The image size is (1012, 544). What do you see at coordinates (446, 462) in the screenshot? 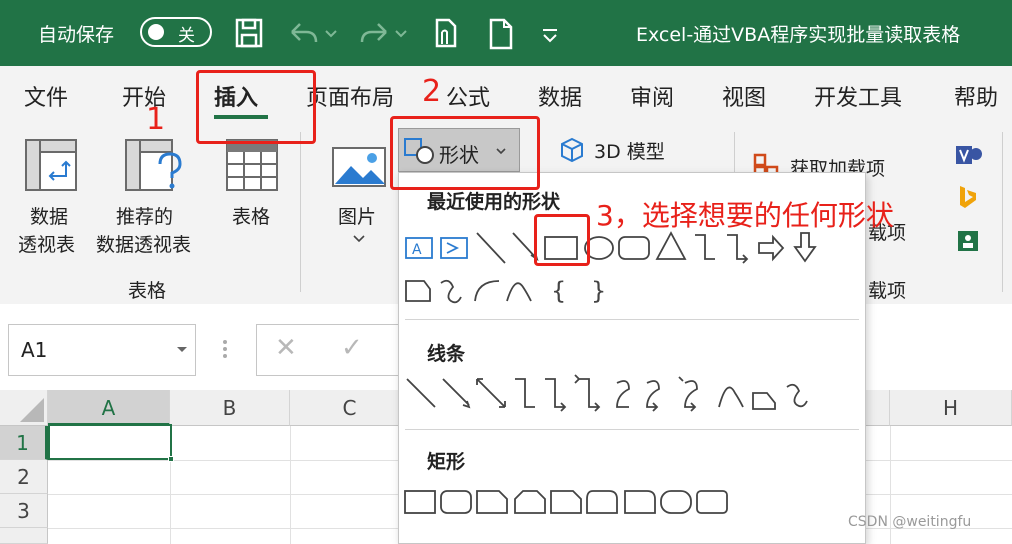
I see `rectangles-heading: 矩形` at bounding box center [446, 462].